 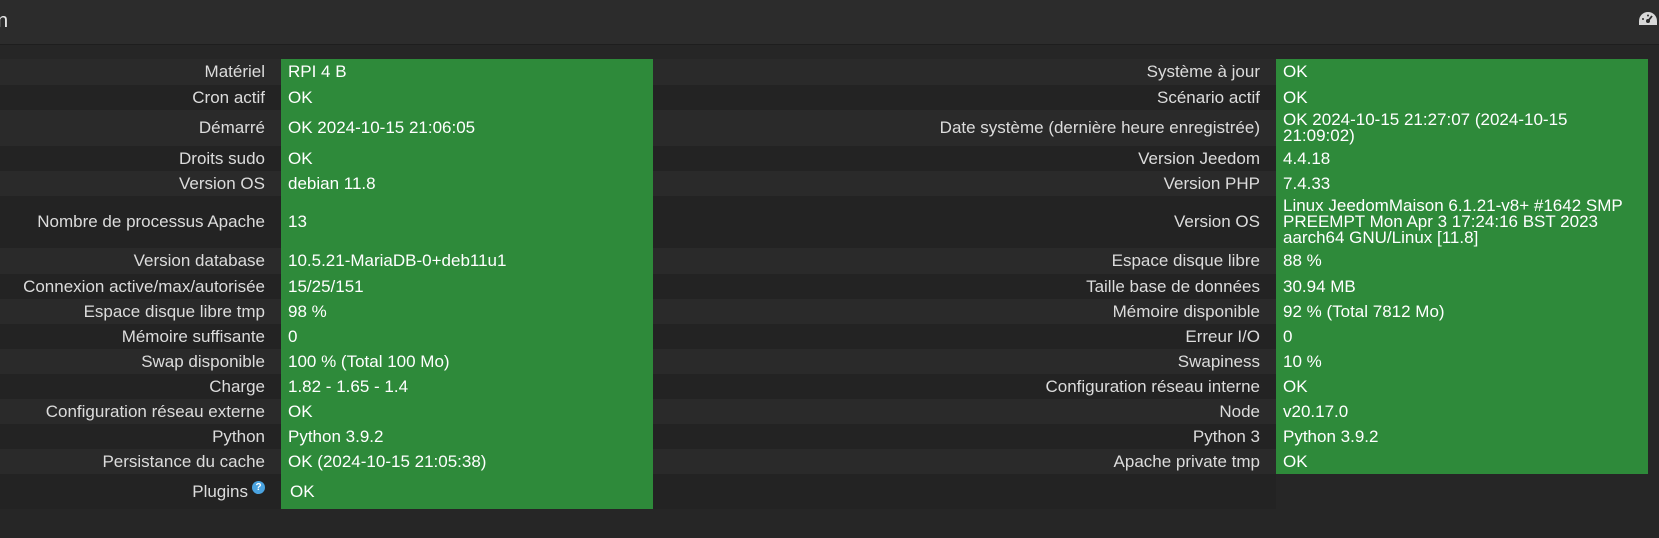 What do you see at coordinates (964, 72) in the screenshot?
I see `row-label: Système à jour` at bounding box center [964, 72].